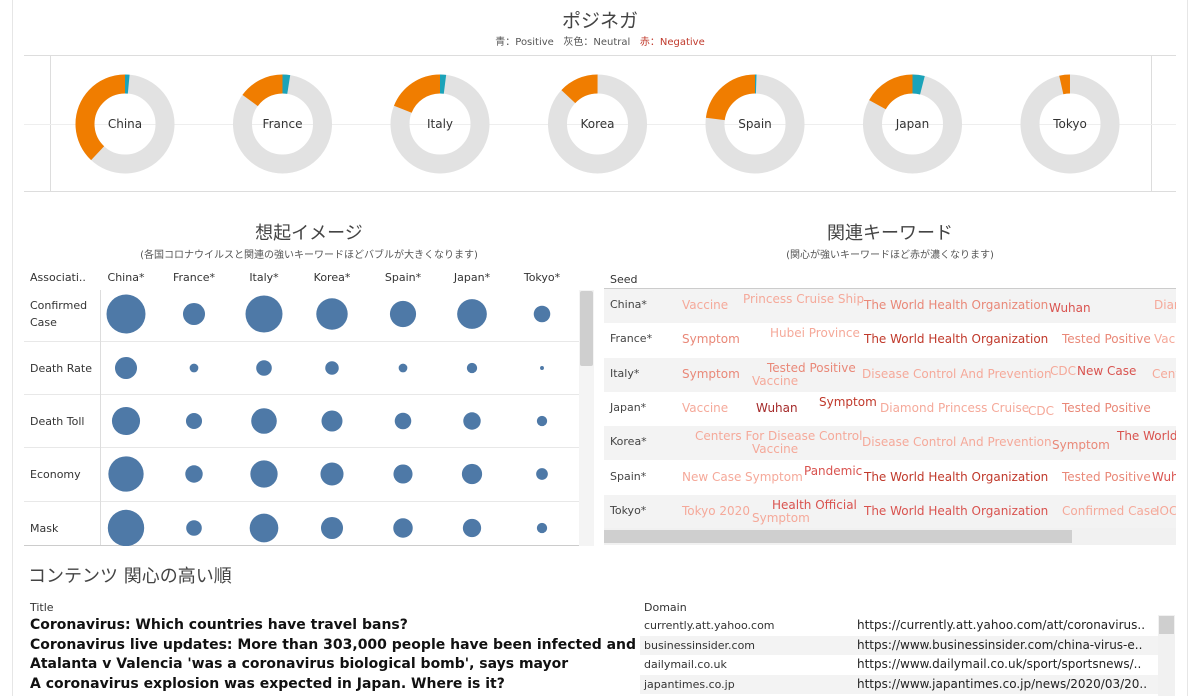 Image resolution: width=1200 pixels, height=696 pixels. Describe the element at coordinates (1165, 339) in the screenshot. I see `keyword: Vacc` at that location.